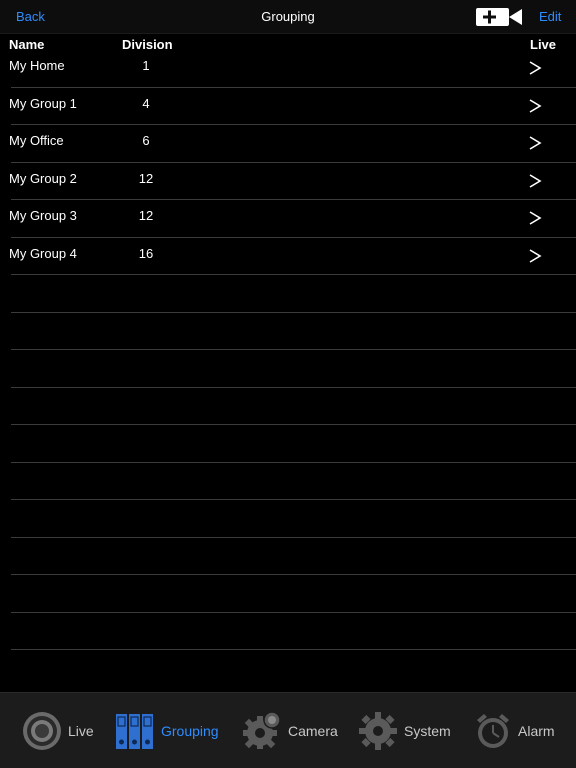 The image size is (576, 768). I want to click on tab-camera: Camera, so click(290, 731).